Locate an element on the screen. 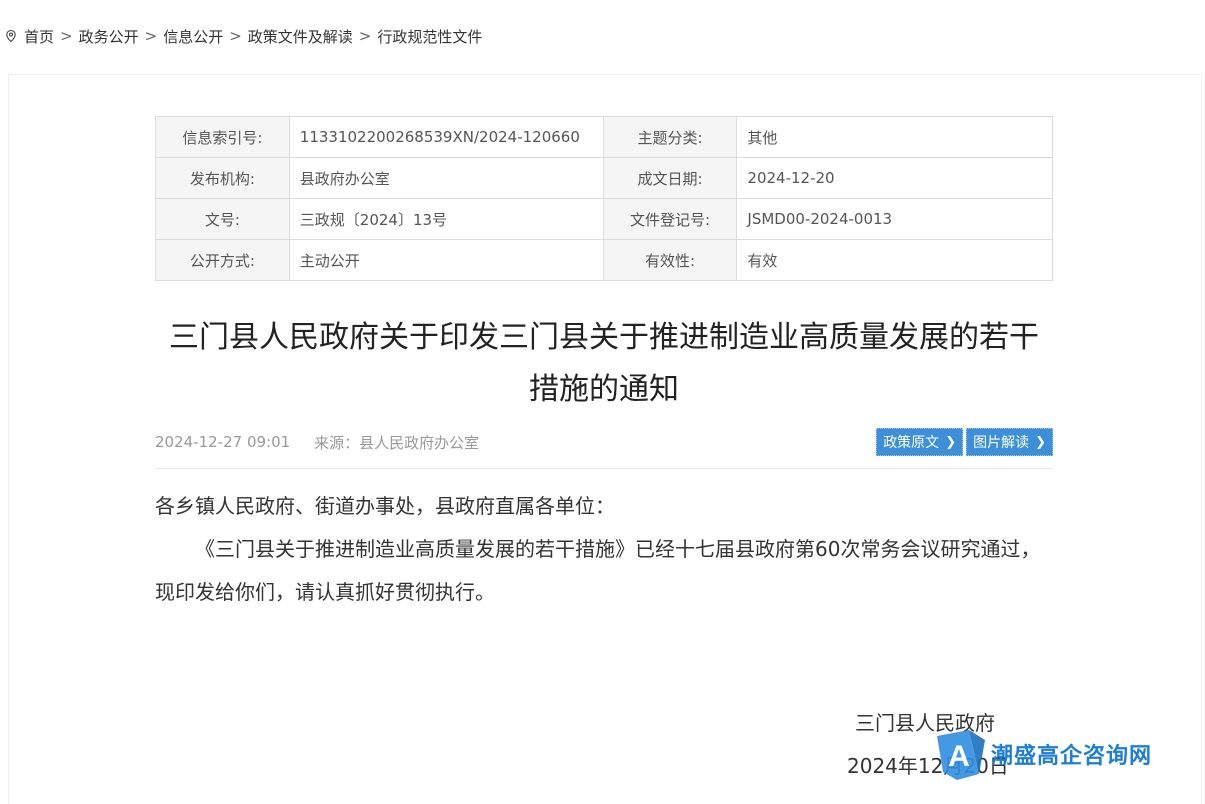  info-key-topic: 主题分类: is located at coordinates (670, 137).